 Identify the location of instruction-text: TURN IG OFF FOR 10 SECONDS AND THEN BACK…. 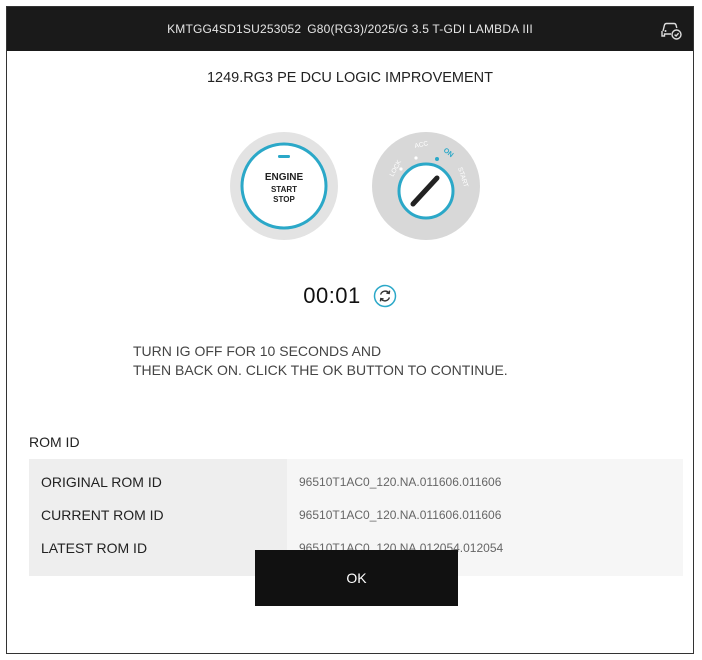
(383, 361).